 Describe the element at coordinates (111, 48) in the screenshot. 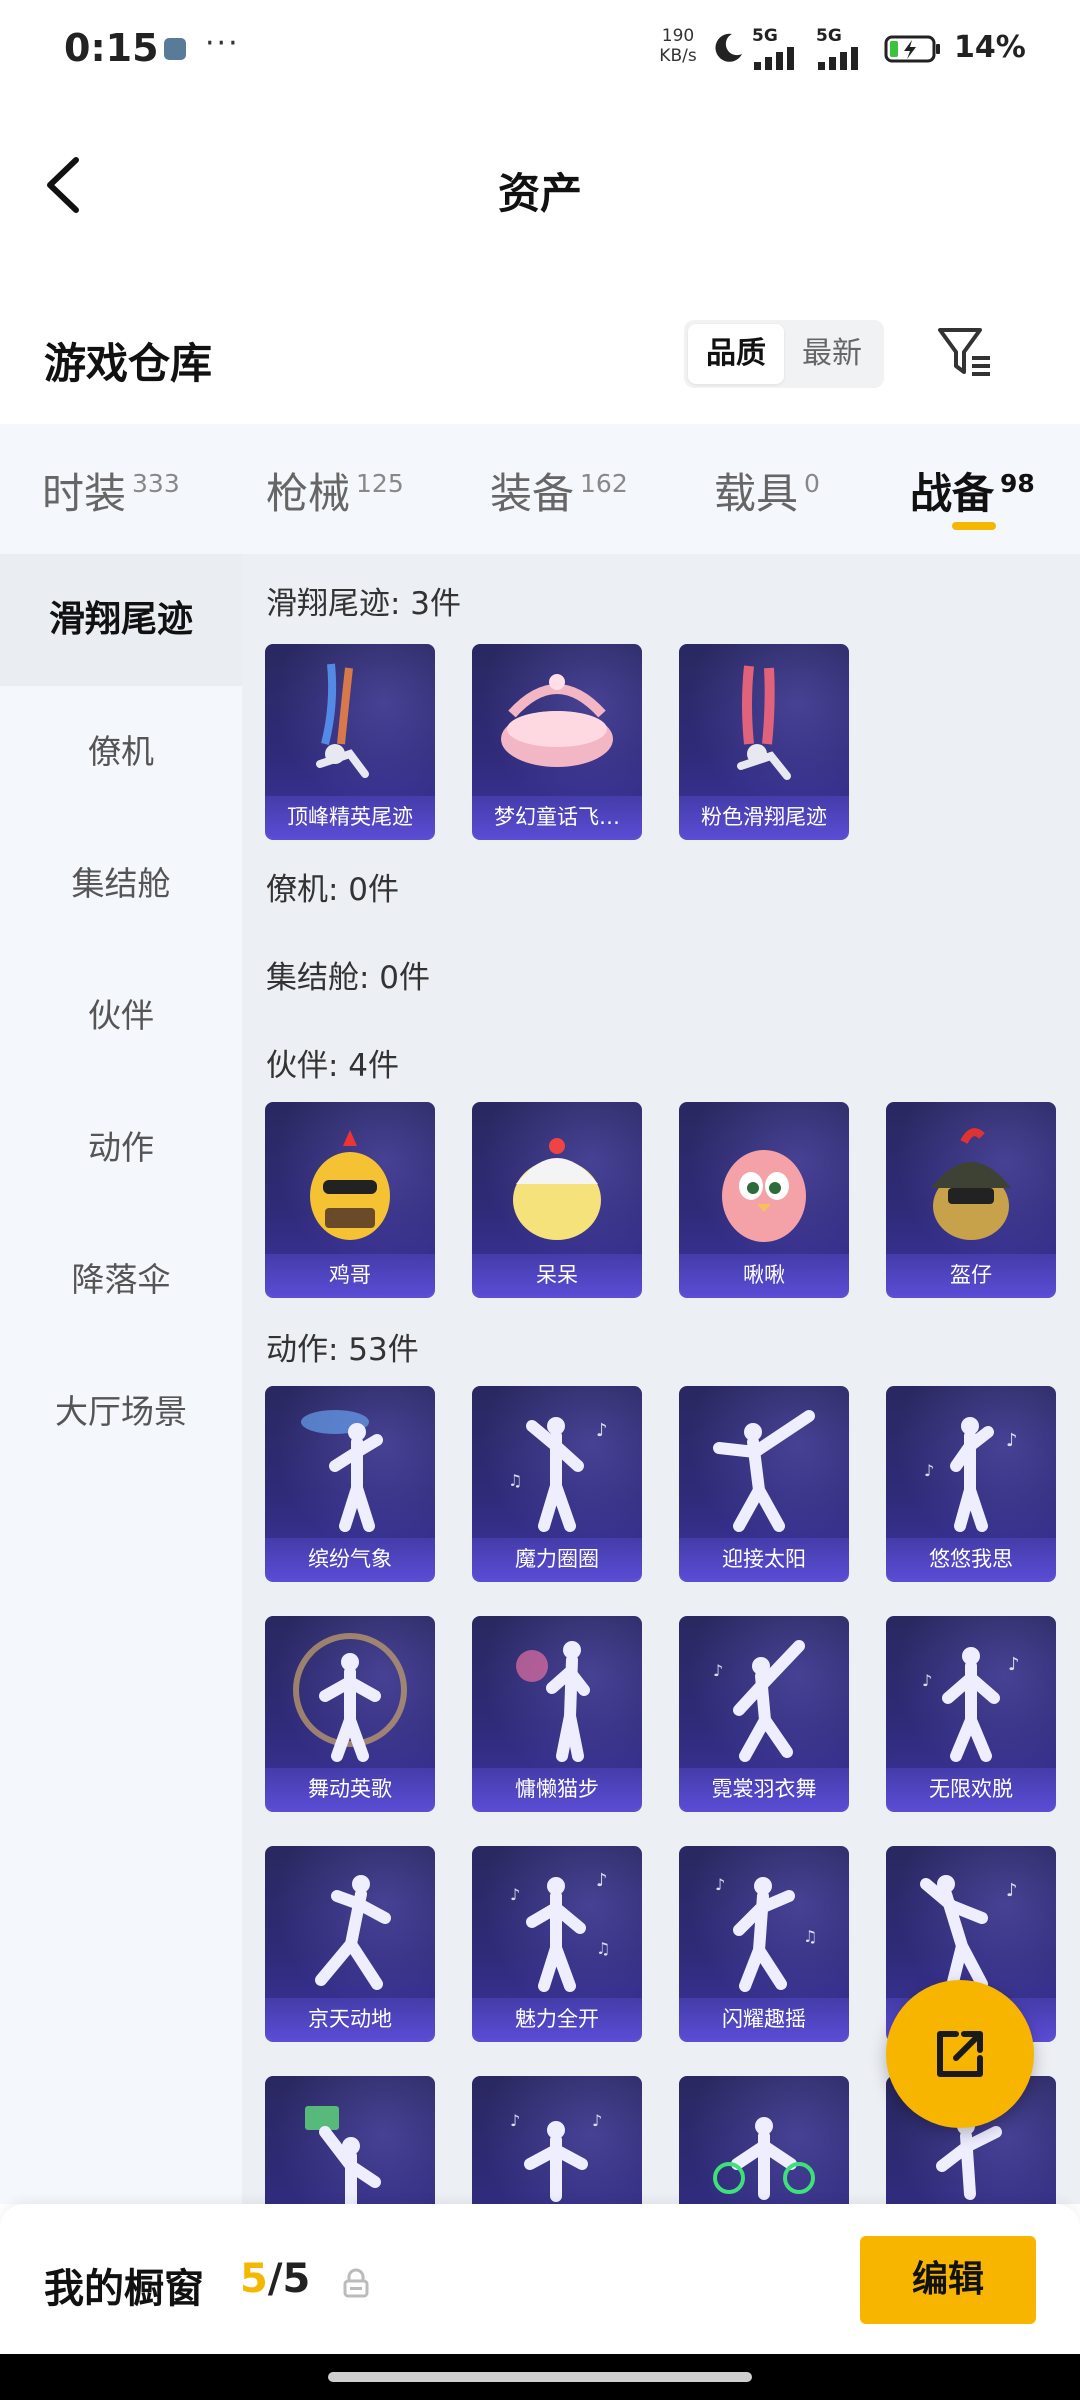

I see `status-time: 0:15` at that location.